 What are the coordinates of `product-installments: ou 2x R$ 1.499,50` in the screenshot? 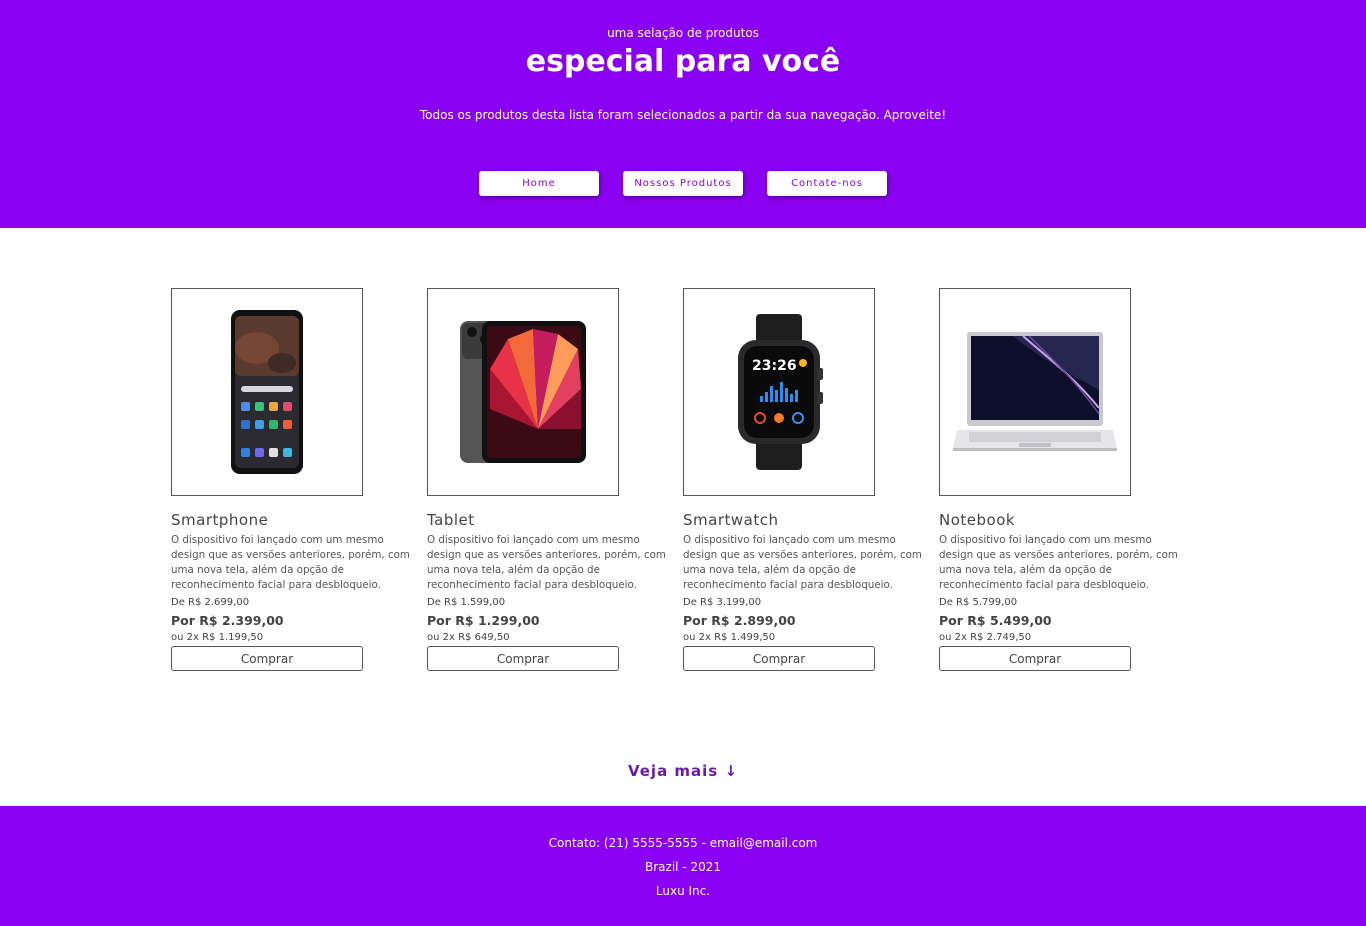 It's located at (729, 637).